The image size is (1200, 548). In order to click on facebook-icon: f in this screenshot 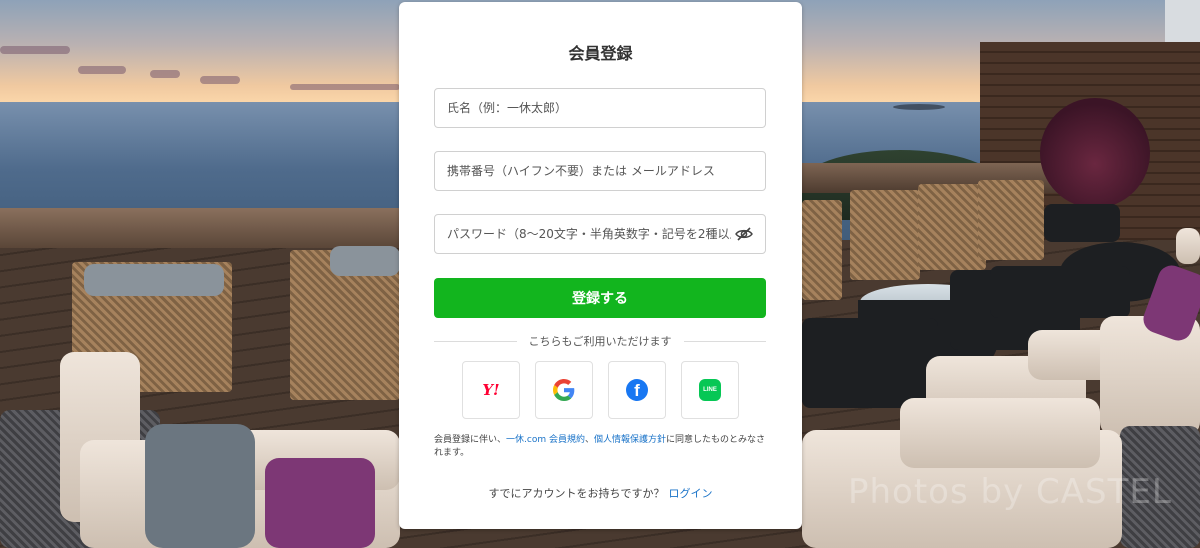, I will do `click(637, 390)`.